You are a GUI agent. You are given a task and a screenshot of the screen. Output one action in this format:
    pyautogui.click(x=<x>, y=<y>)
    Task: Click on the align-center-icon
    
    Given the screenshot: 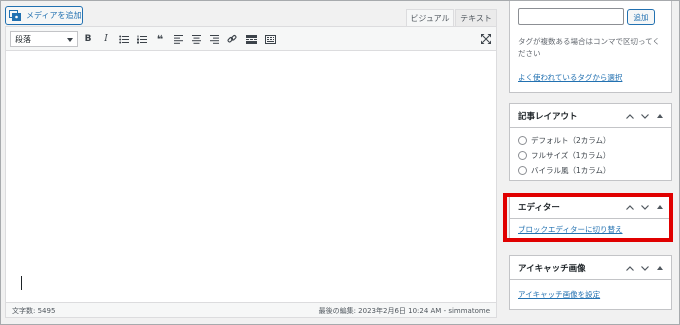 What is the action you would take?
    pyautogui.click(x=196, y=39)
    